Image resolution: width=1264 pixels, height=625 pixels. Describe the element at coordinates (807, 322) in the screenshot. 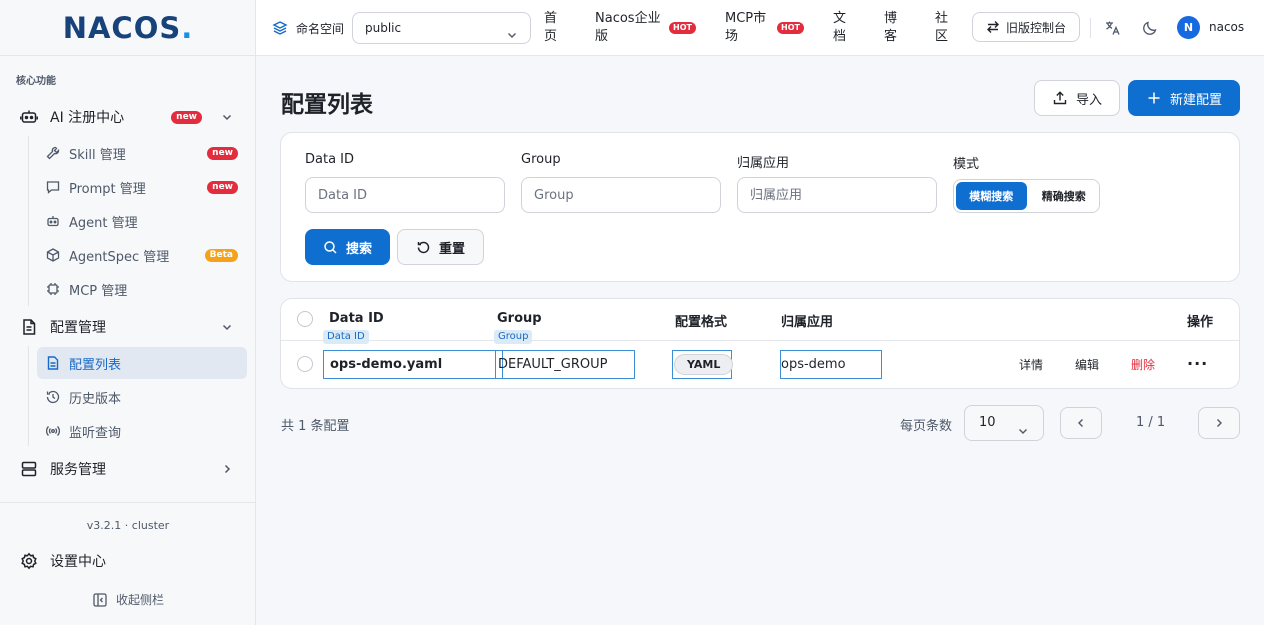

I see `th-app: 归属应用` at that location.